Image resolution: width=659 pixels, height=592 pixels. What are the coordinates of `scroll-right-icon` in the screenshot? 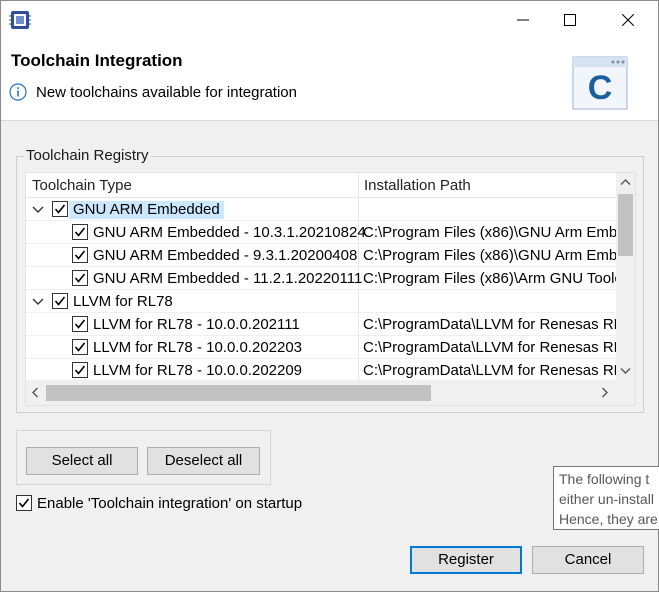 It's located at (604, 392).